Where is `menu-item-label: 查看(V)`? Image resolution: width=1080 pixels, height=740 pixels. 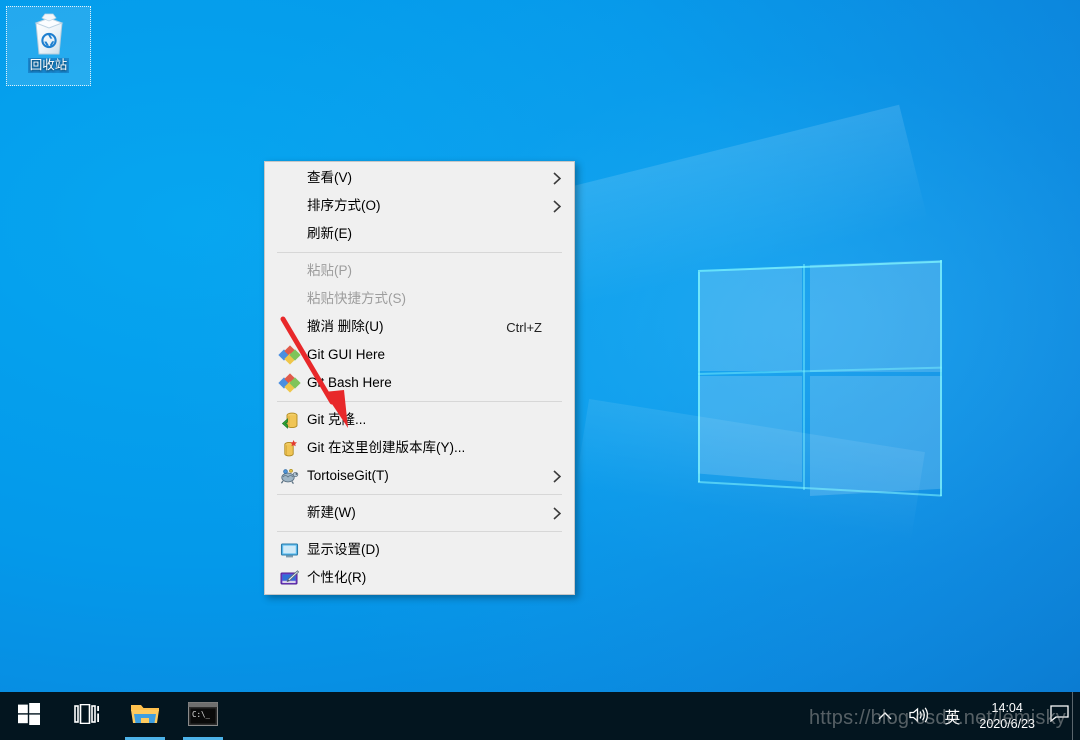
menu-item-label: 查看(V) is located at coordinates (329, 177).